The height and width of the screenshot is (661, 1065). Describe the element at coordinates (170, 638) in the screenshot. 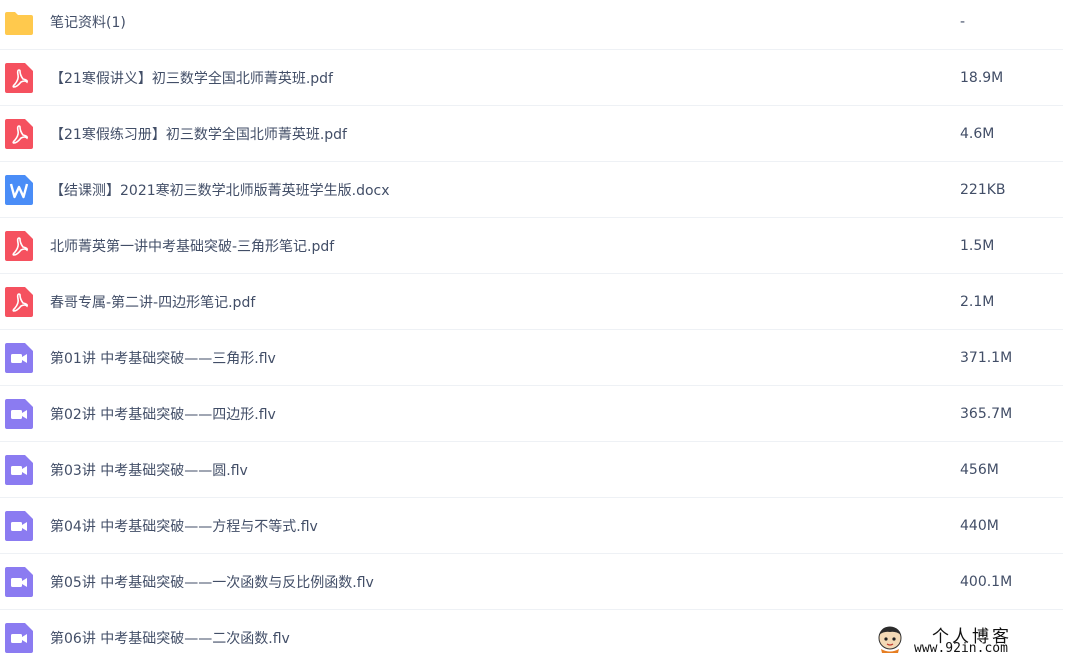

I see `file-name: 第06讲 中考基础突破——二次函数.flv` at that location.